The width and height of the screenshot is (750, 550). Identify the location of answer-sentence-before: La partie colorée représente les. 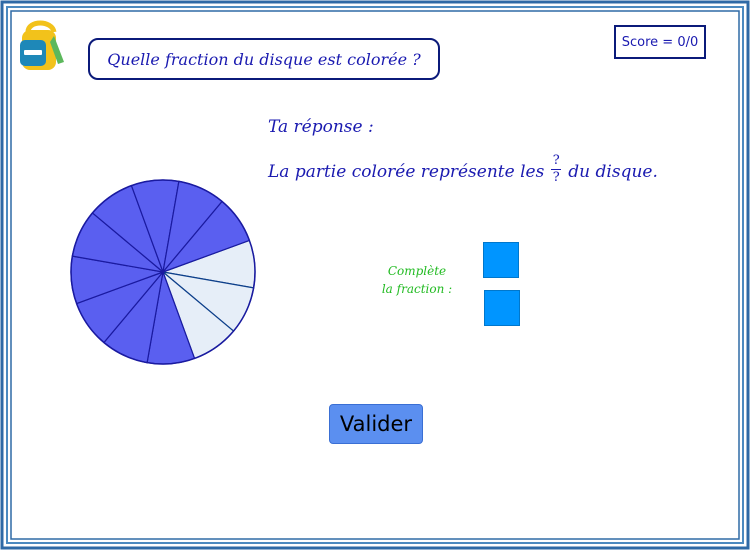
(406, 171).